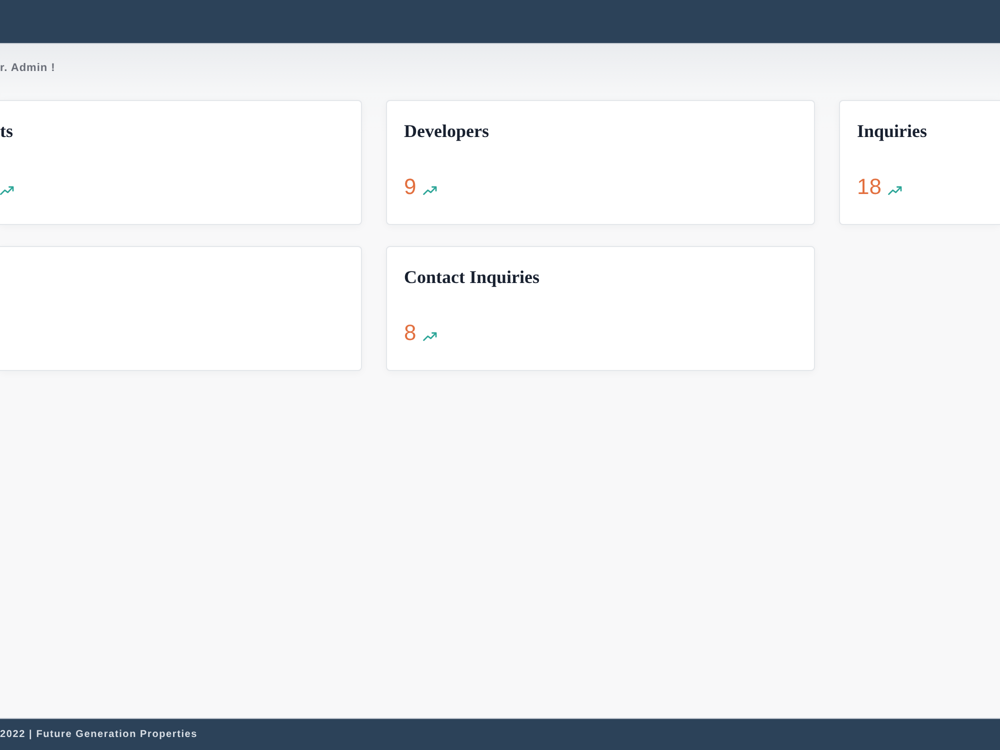 This screenshot has height=750, width=1000. Describe the element at coordinates (99, 734) in the screenshot. I see `footer-text: 2022 | Future Generation Properties` at that location.